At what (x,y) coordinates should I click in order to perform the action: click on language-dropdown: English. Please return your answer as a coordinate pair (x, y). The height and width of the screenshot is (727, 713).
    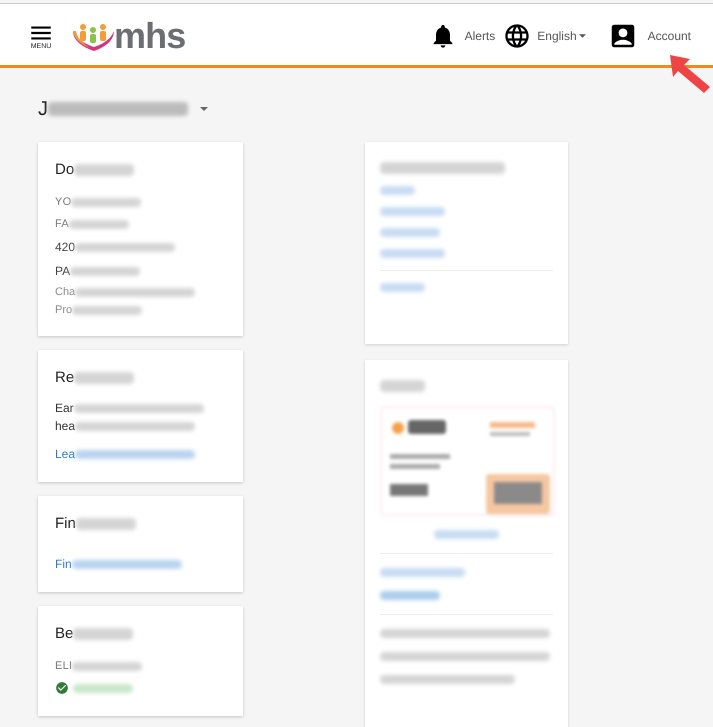
    Looking at the image, I should click on (544, 36).